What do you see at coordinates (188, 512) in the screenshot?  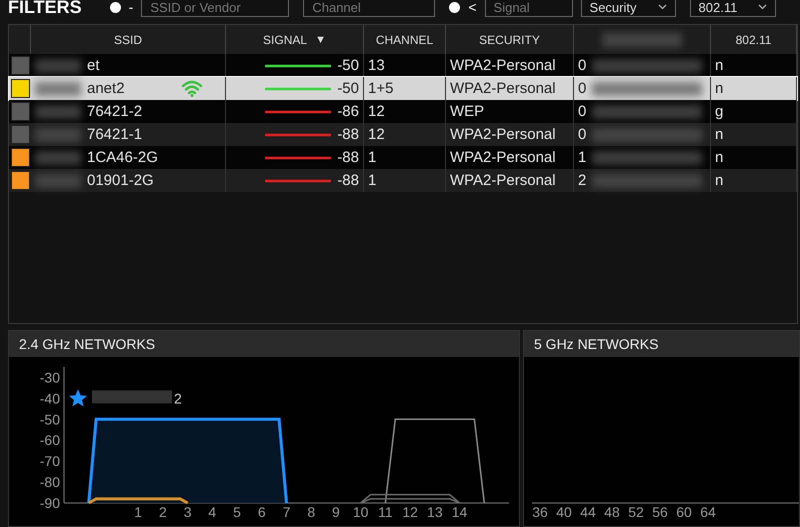 I see `x-tick-label: 3` at bounding box center [188, 512].